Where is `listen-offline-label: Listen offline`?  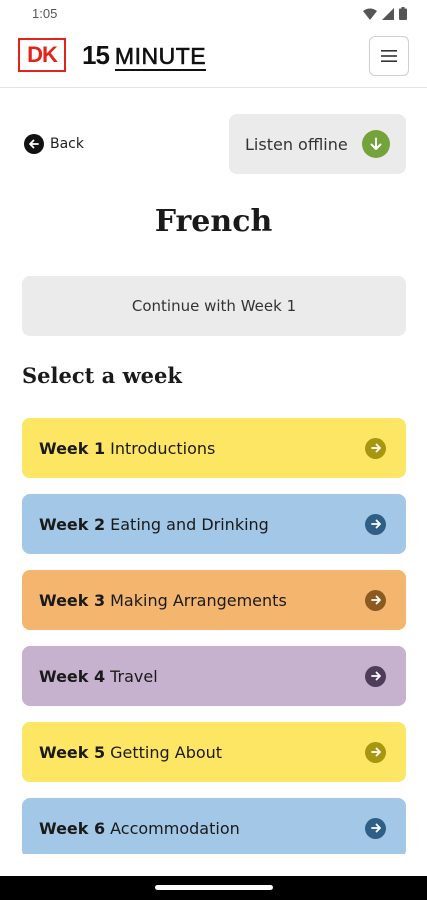
listen-offline-label: Listen offline is located at coordinates (296, 144).